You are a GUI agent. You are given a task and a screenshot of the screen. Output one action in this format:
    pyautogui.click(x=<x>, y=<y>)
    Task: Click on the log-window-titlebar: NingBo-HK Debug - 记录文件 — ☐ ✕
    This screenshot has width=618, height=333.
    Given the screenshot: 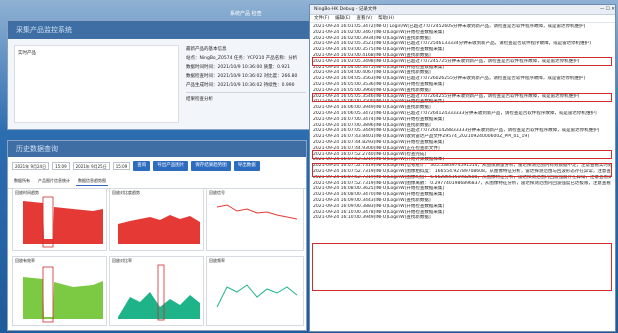 What is the action you would take?
    pyautogui.click(x=462, y=10)
    